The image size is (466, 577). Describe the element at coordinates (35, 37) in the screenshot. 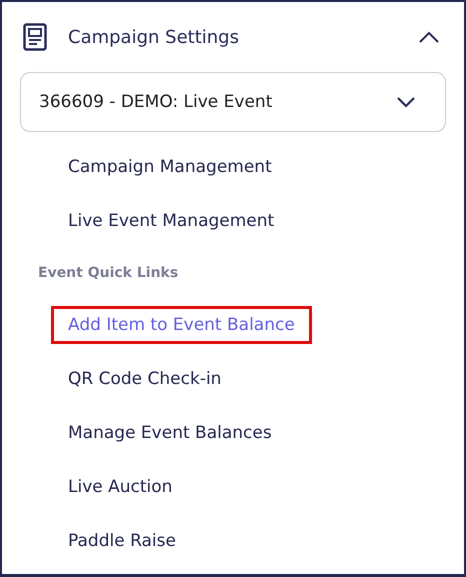

I see `document-icon` at that location.